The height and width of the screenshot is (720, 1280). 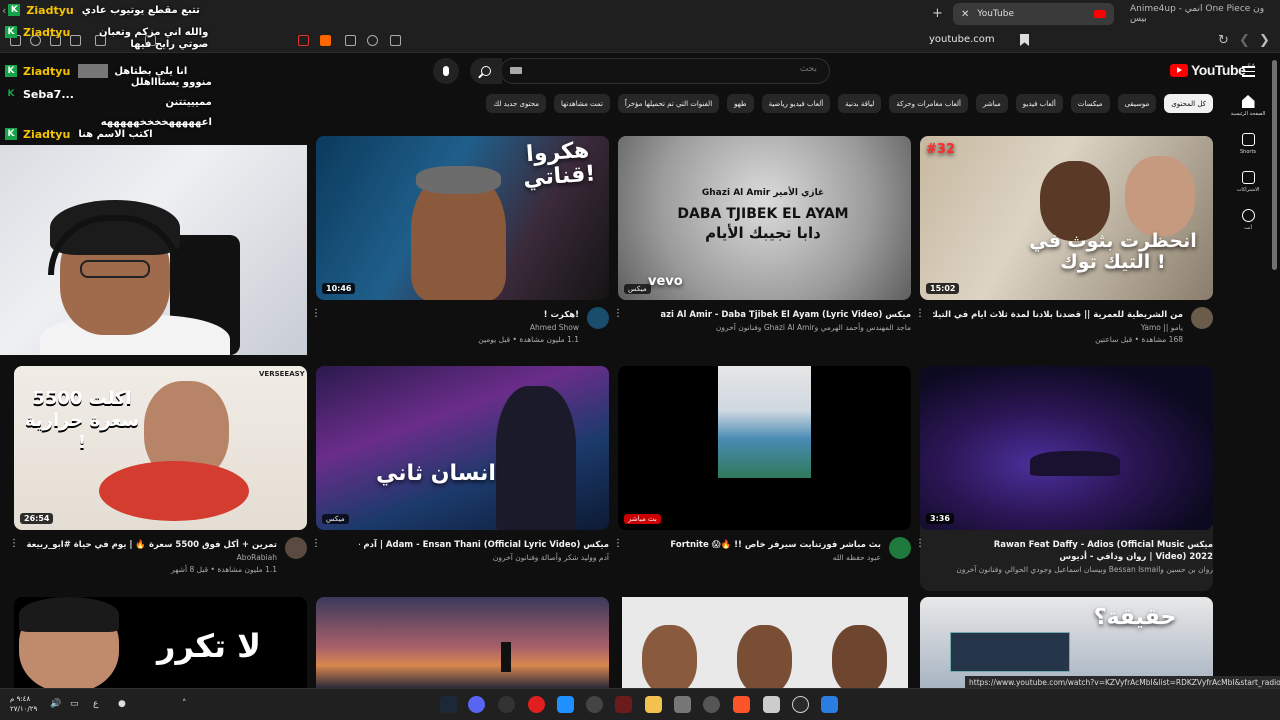 I want to click on share-icon, so click(x=350, y=40).